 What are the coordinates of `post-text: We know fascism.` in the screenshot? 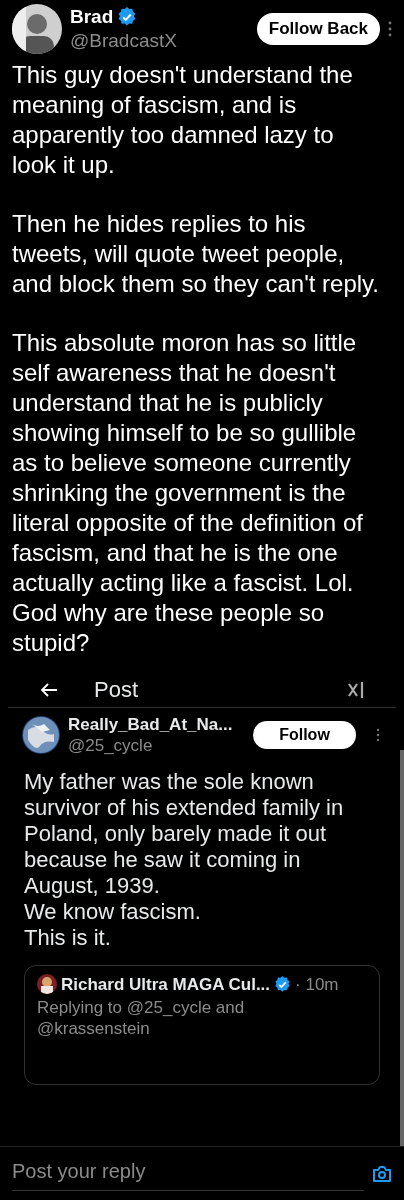 It's located at (113, 911).